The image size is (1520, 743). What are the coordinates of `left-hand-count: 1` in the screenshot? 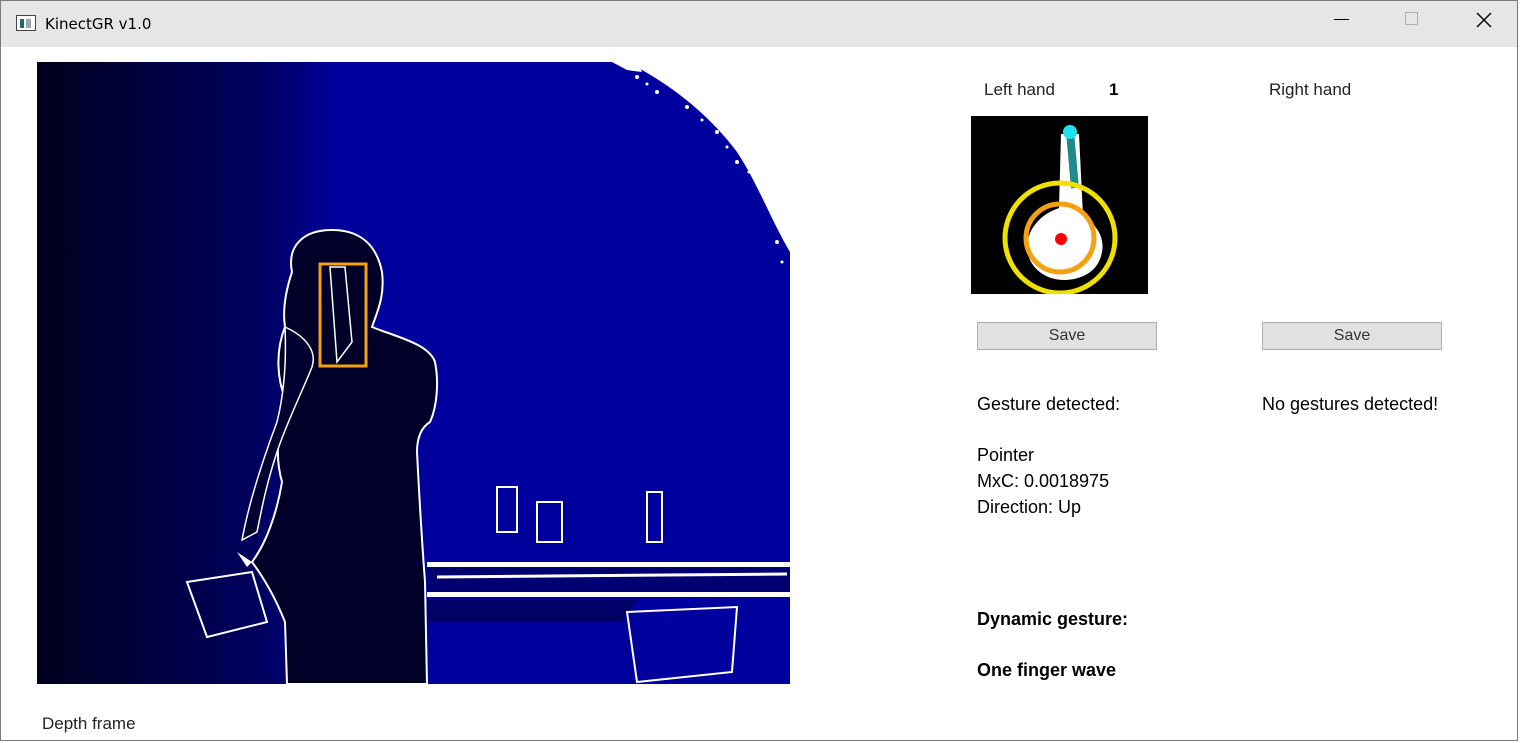 It's located at (1114, 89).